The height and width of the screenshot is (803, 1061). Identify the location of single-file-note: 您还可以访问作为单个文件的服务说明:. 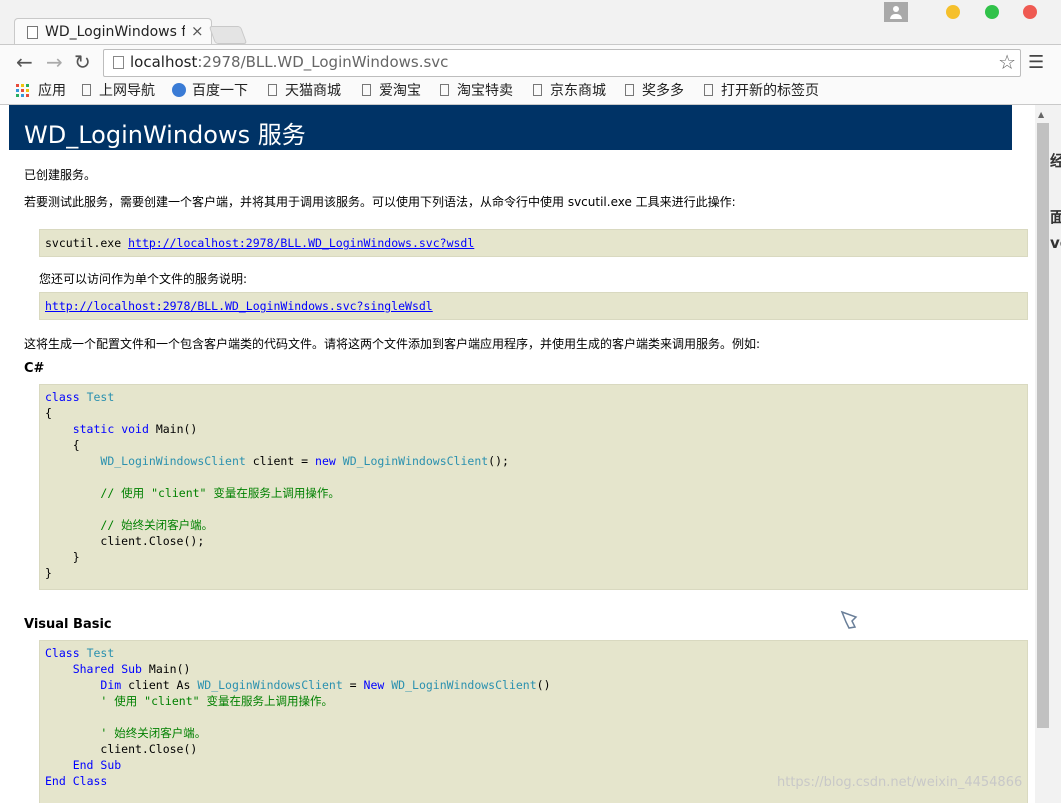
(143, 279).